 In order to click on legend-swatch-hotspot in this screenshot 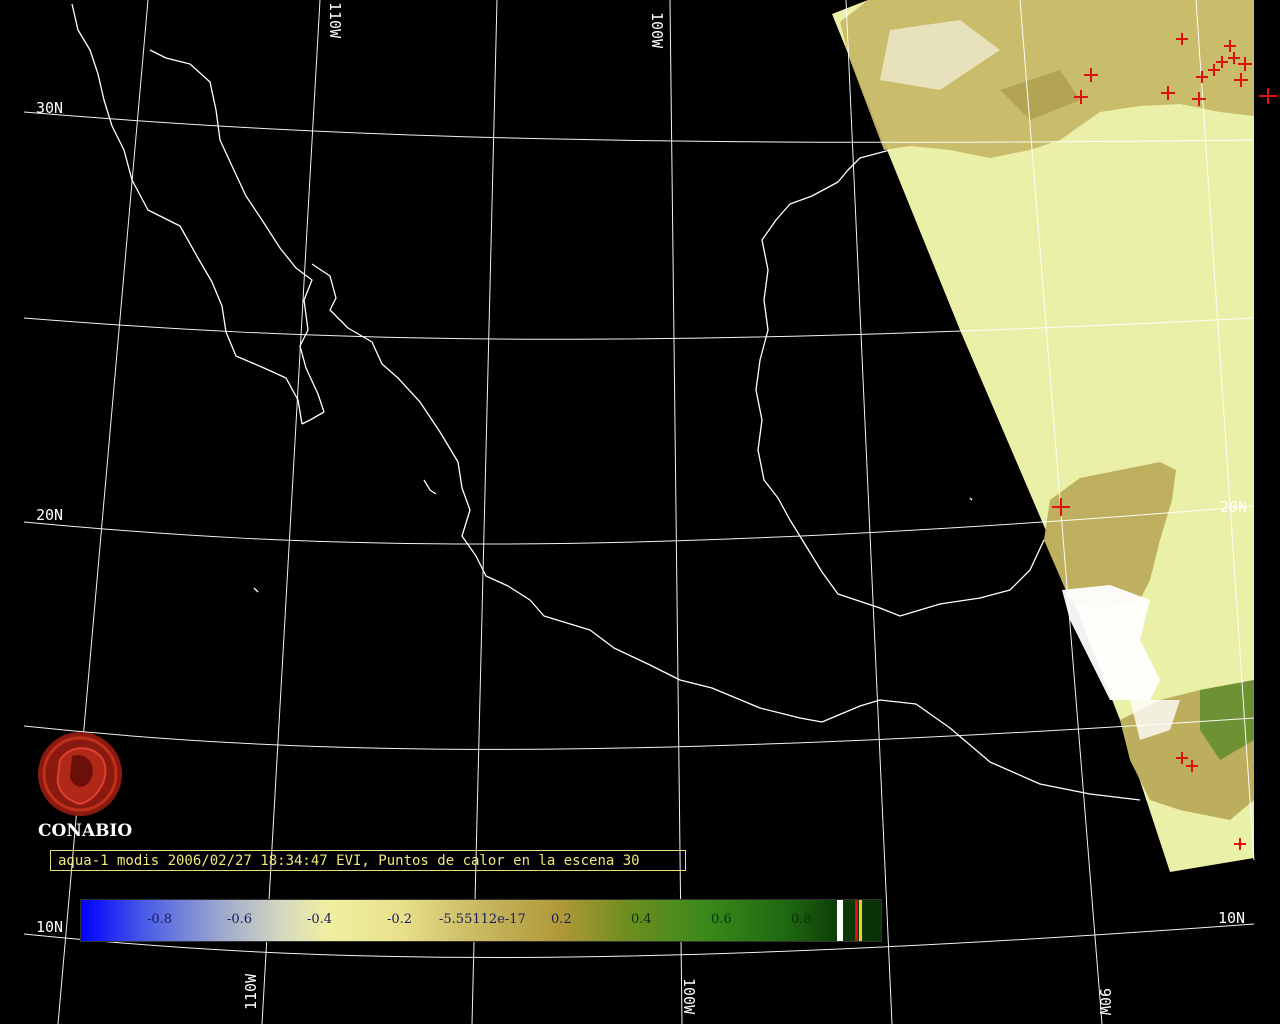, I will do `click(856, 920)`.